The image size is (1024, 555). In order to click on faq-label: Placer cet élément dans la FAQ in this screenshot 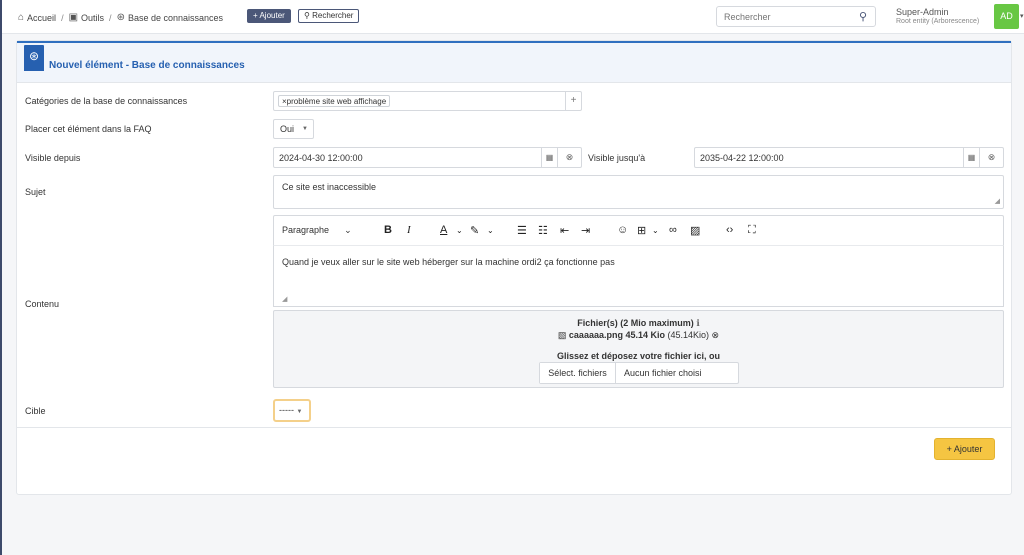, I will do `click(88, 129)`.